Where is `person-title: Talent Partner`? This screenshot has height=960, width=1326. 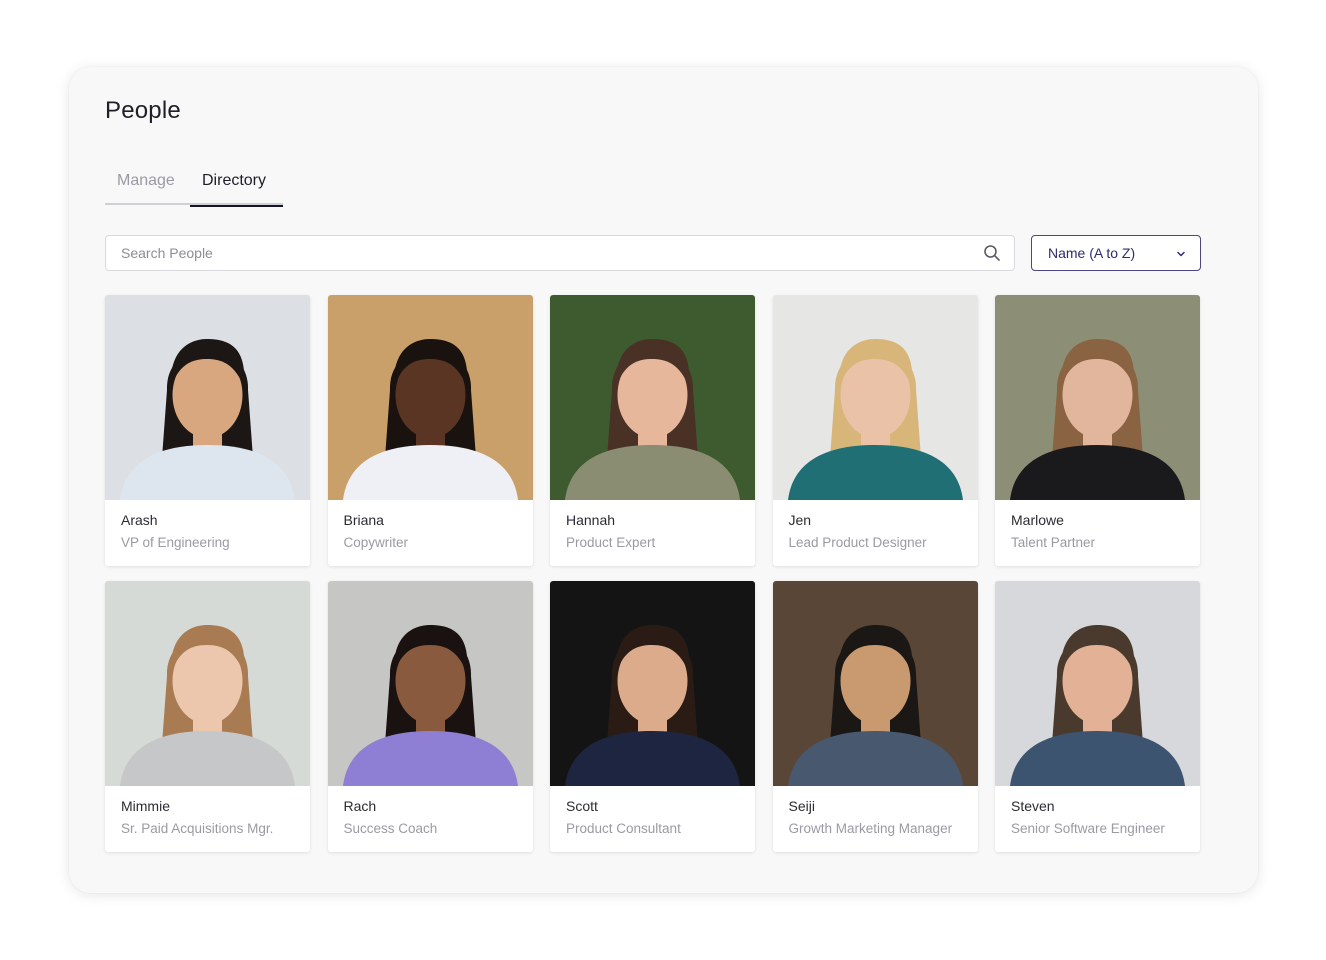
person-title: Talent Partner is located at coordinates (1053, 542).